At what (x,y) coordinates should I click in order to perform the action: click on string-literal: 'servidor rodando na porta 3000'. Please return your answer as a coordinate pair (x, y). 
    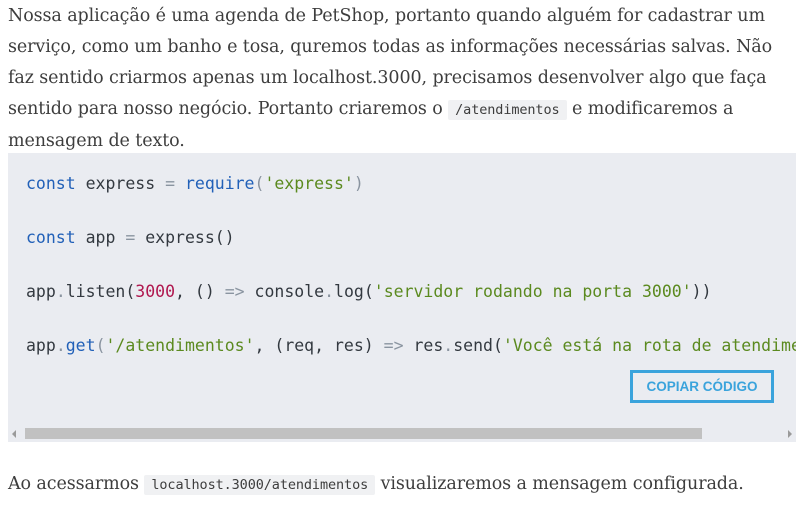
    Looking at the image, I should click on (532, 291).